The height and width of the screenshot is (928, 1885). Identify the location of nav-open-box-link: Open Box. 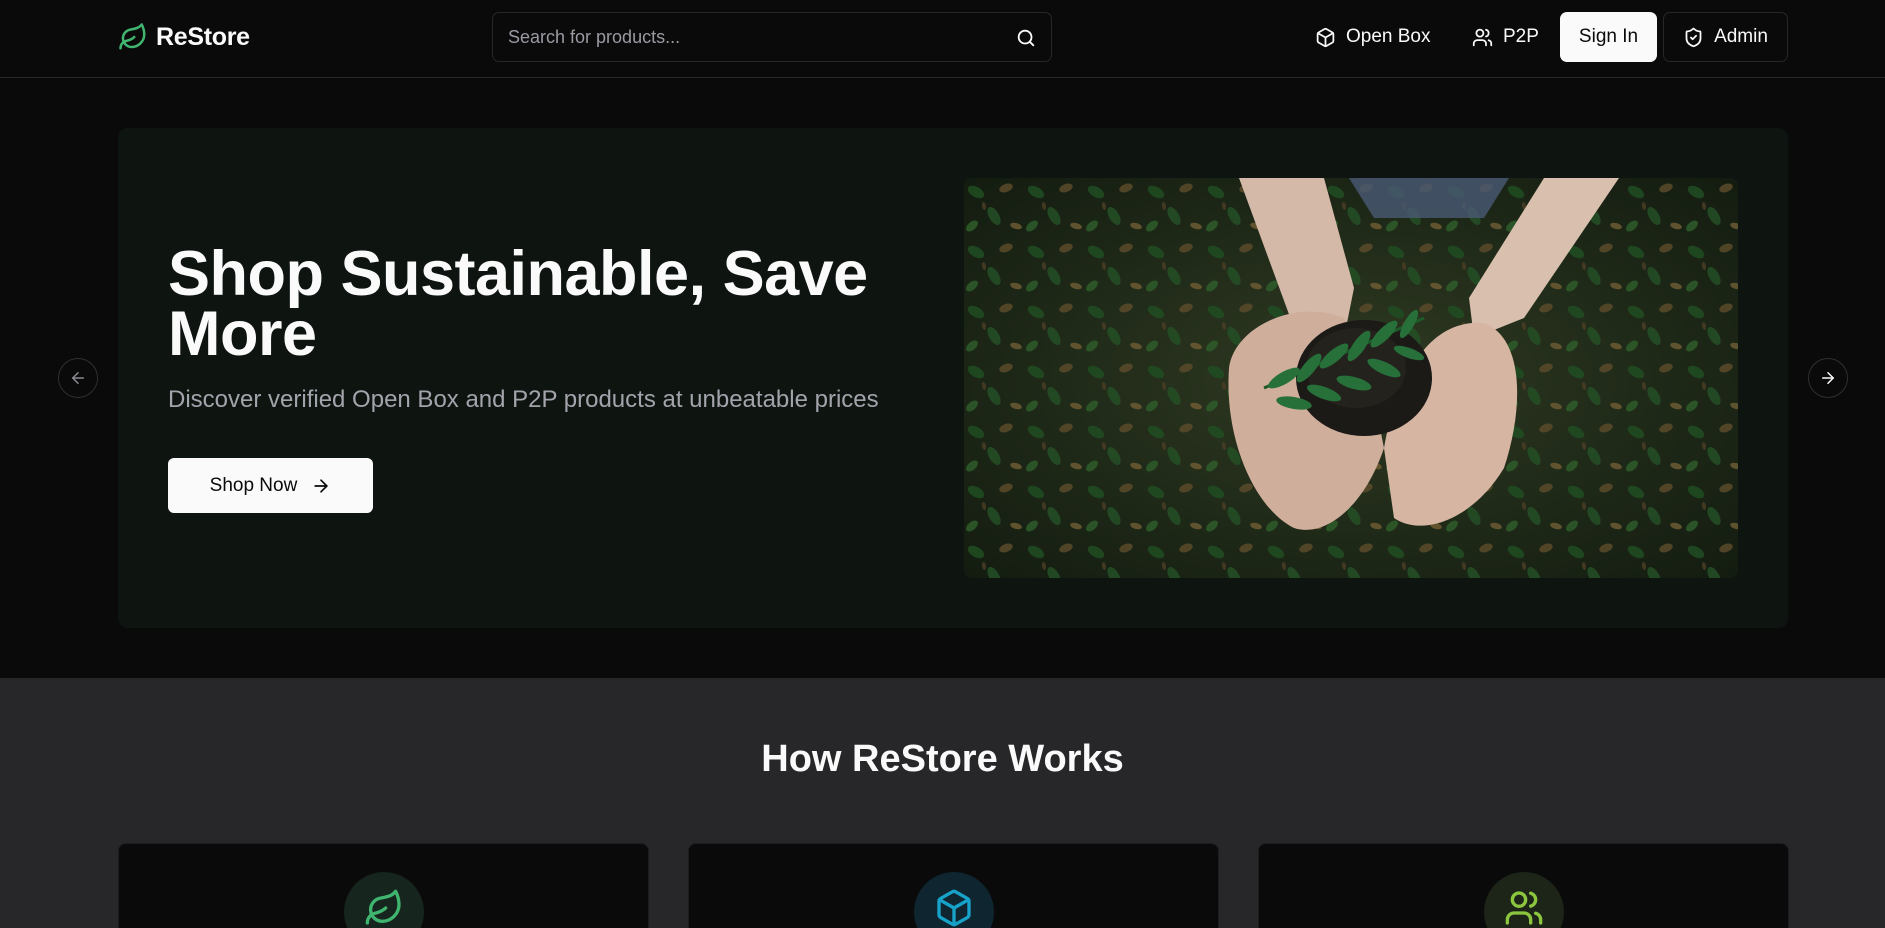
(1373, 37).